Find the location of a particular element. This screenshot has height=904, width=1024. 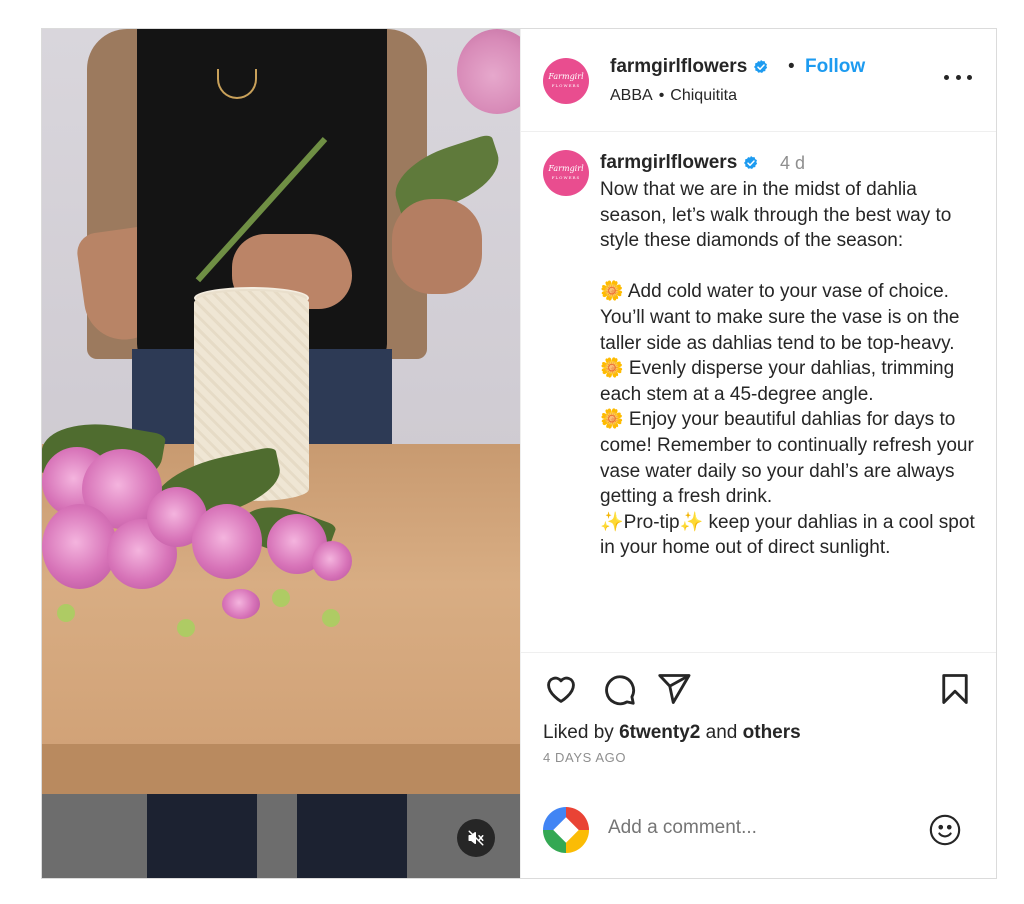

liker-username: 6twenty2 is located at coordinates (659, 732).